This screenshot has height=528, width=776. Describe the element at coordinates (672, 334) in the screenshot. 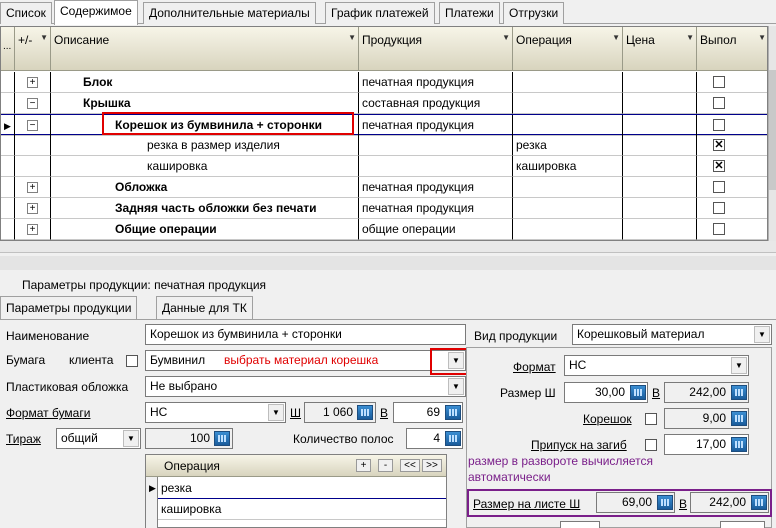

I see `product-type-select: Корешковый материал ▼` at that location.